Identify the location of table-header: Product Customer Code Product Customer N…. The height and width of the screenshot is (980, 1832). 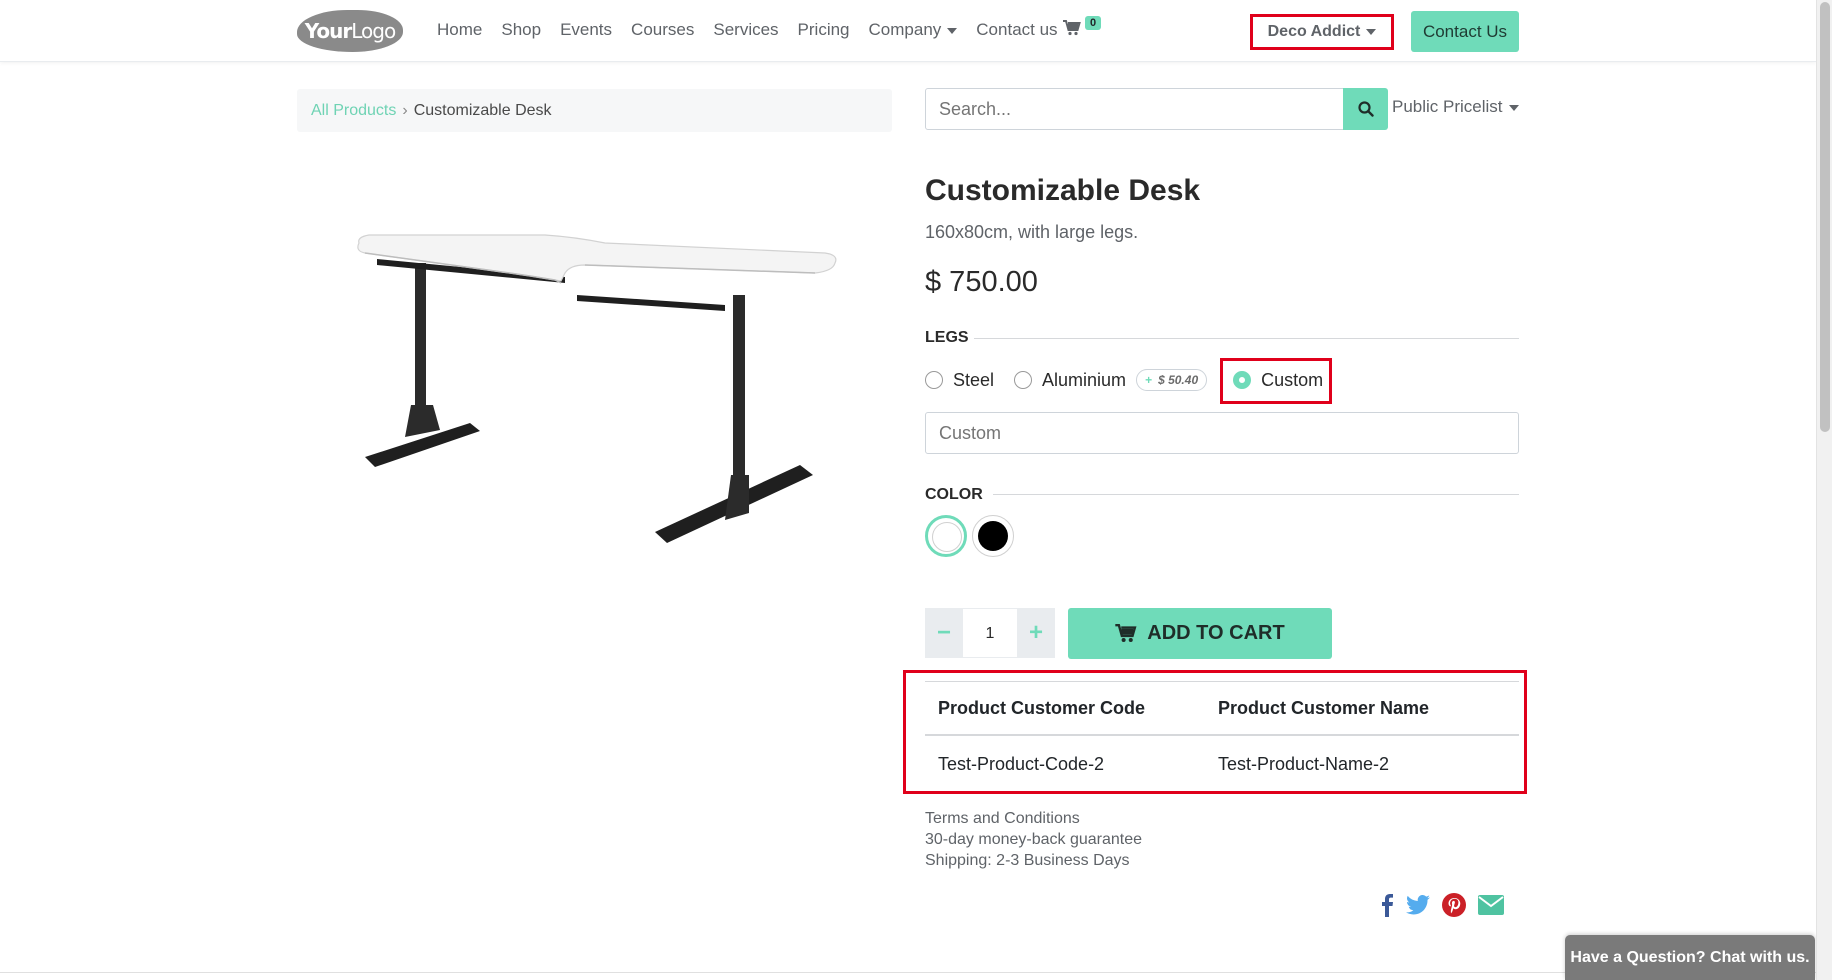
(1222, 709).